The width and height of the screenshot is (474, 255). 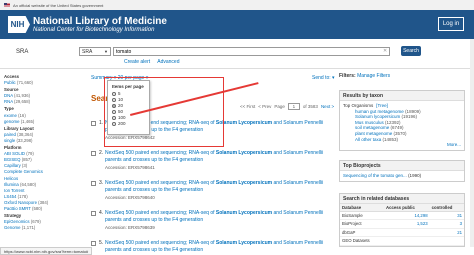 What do you see at coordinates (101, 183) in the screenshot?
I see `result-number: 3.` at bounding box center [101, 183].